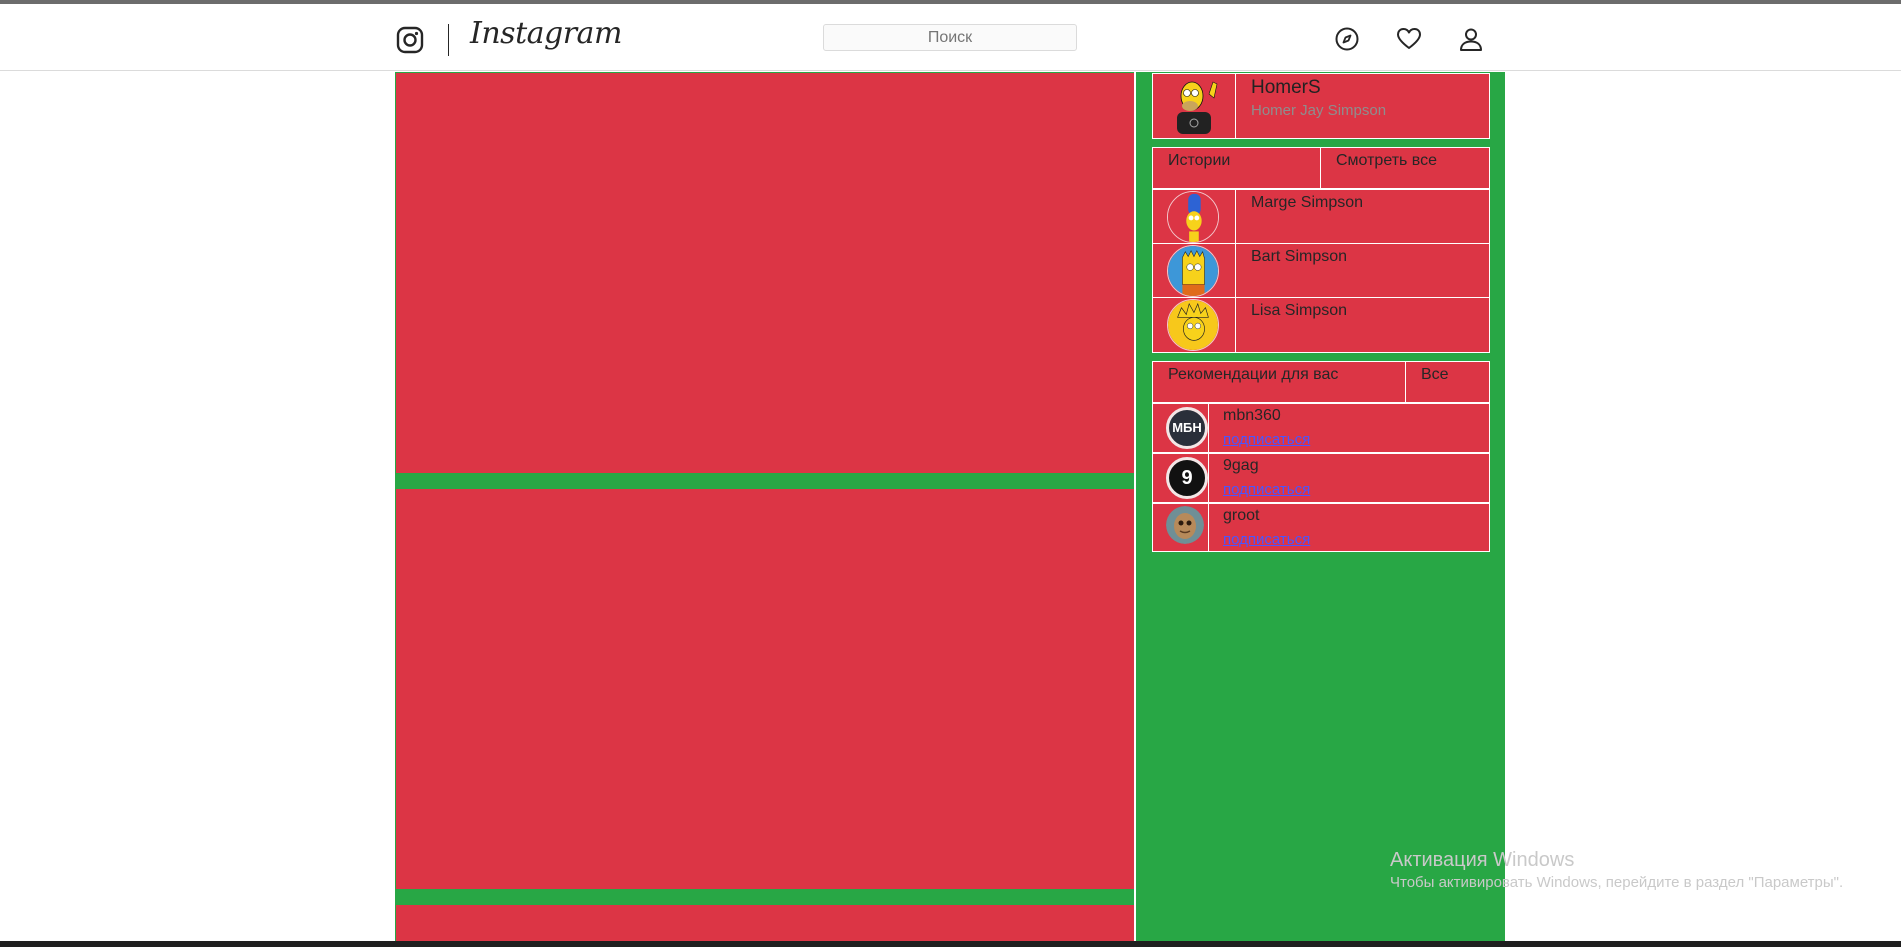 The image size is (1901, 947). What do you see at coordinates (1307, 203) in the screenshot?
I see `story-name: Marge Simpson` at bounding box center [1307, 203].